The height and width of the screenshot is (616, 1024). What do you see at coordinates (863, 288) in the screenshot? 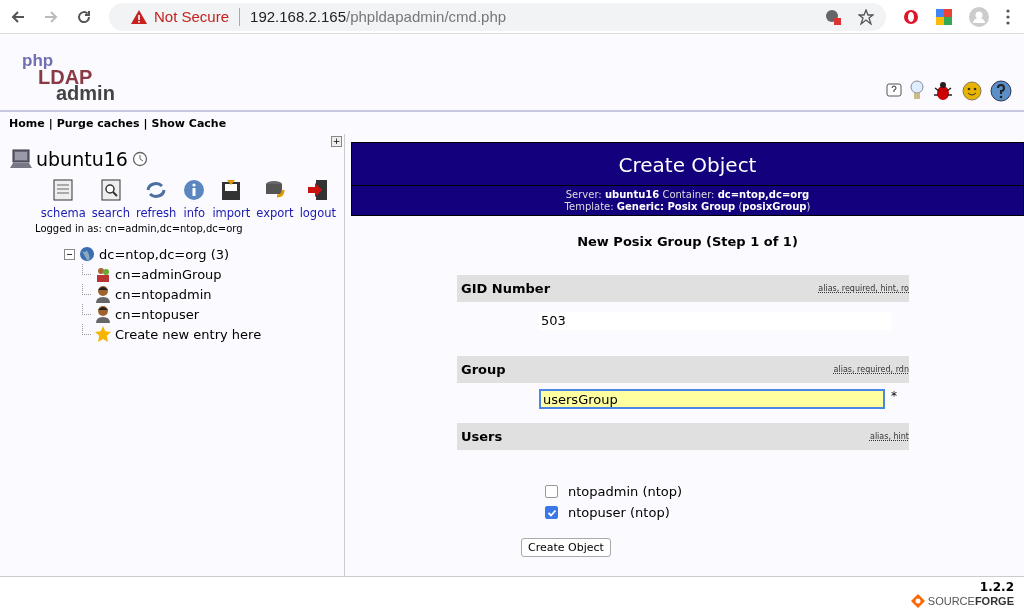
I see `attribute-hints: alias, required, hint, ro` at bounding box center [863, 288].